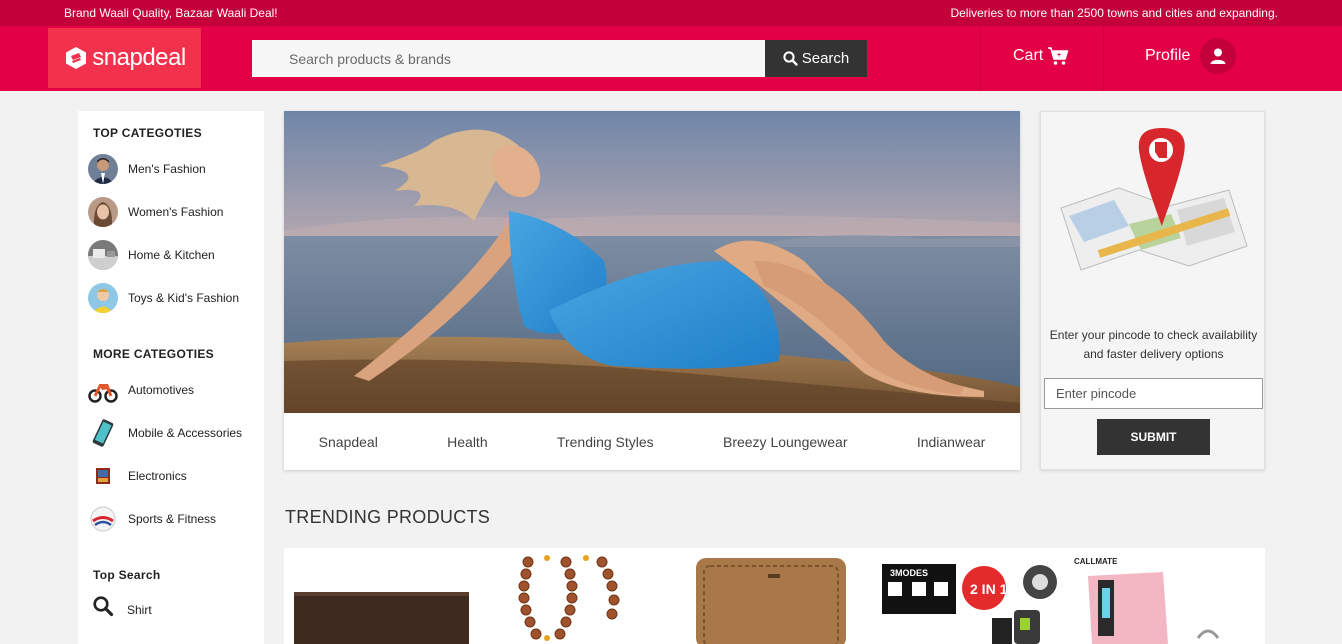  Describe the element at coordinates (951, 442) in the screenshot. I see `tab-indianwear: Indianwear` at that location.